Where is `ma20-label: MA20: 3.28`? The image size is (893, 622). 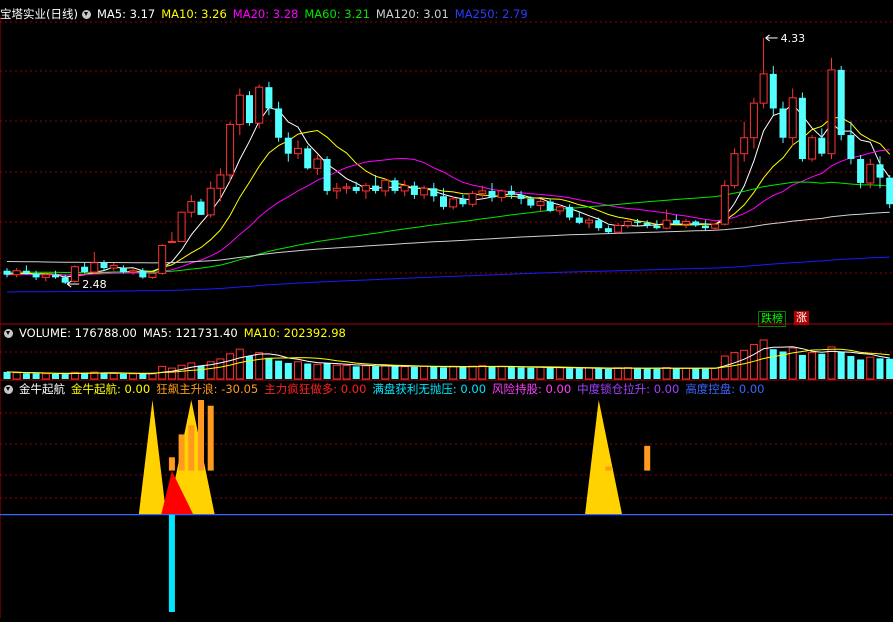
ma20-label: MA20: 3.28 is located at coordinates (266, 14).